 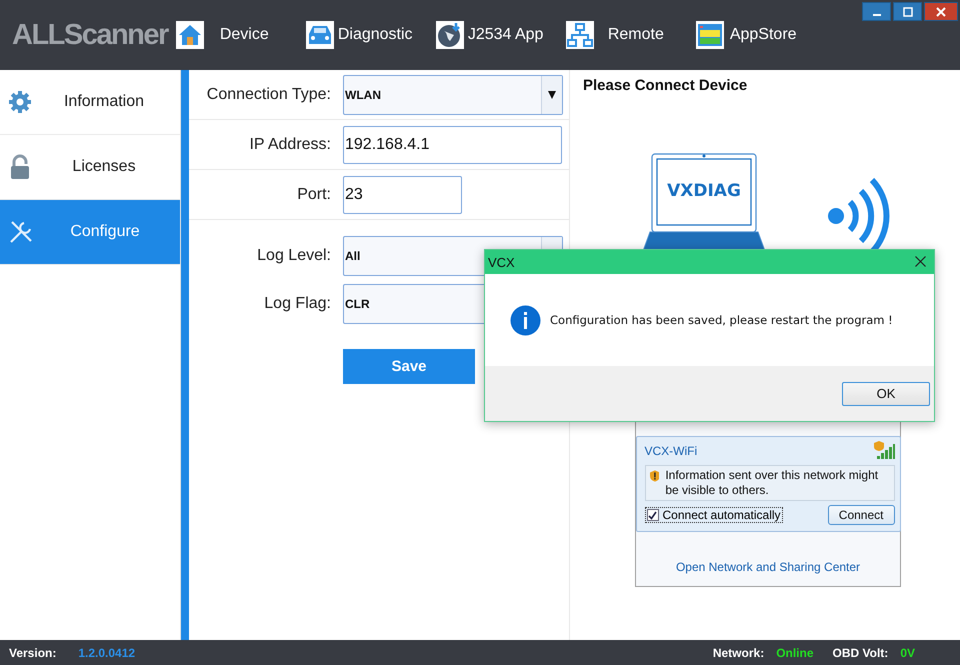 What do you see at coordinates (671, 451) in the screenshot?
I see `network-name: VCX-WiFi` at bounding box center [671, 451].